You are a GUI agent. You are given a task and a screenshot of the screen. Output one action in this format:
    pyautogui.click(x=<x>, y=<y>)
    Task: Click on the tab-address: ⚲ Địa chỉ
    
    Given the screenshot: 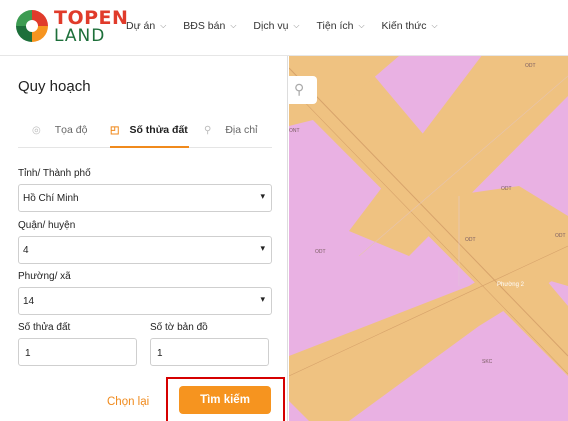 What is the action you would take?
    pyautogui.click(x=230, y=130)
    